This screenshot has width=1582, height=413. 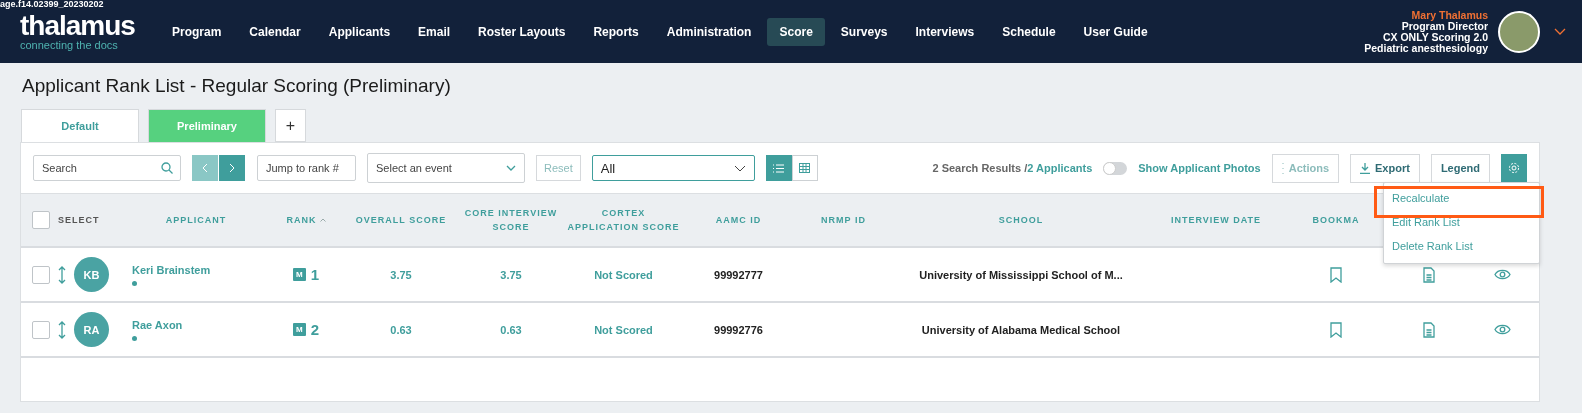 What do you see at coordinates (1385, 168) in the screenshot?
I see `export-button: Export` at bounding box center [1385, 168].